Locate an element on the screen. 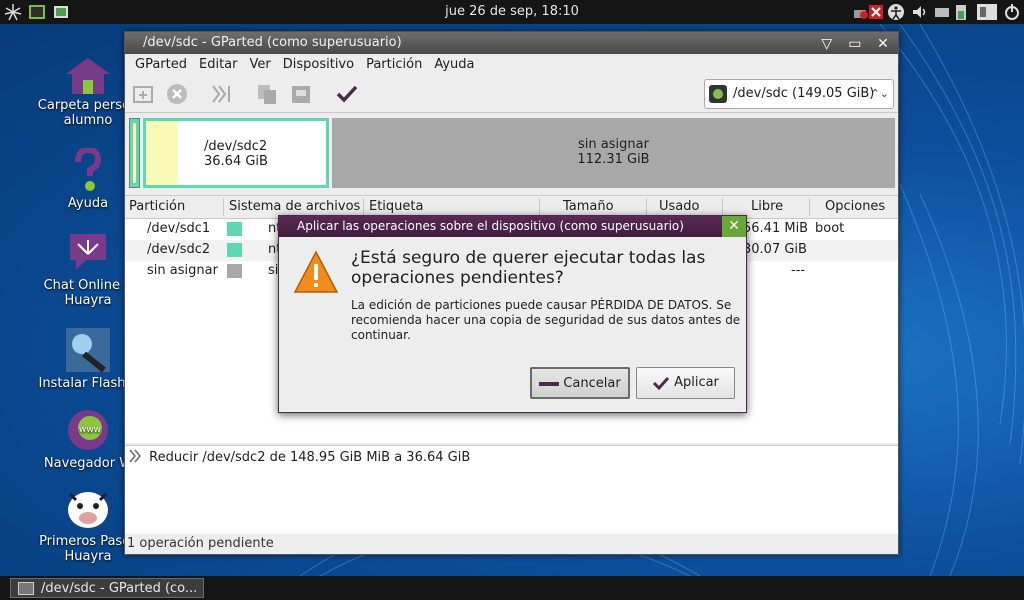 Image resolution: width=1024 pixels, height=600 pixels. partition-name: sin asignar is located at coordinates (613, 144).